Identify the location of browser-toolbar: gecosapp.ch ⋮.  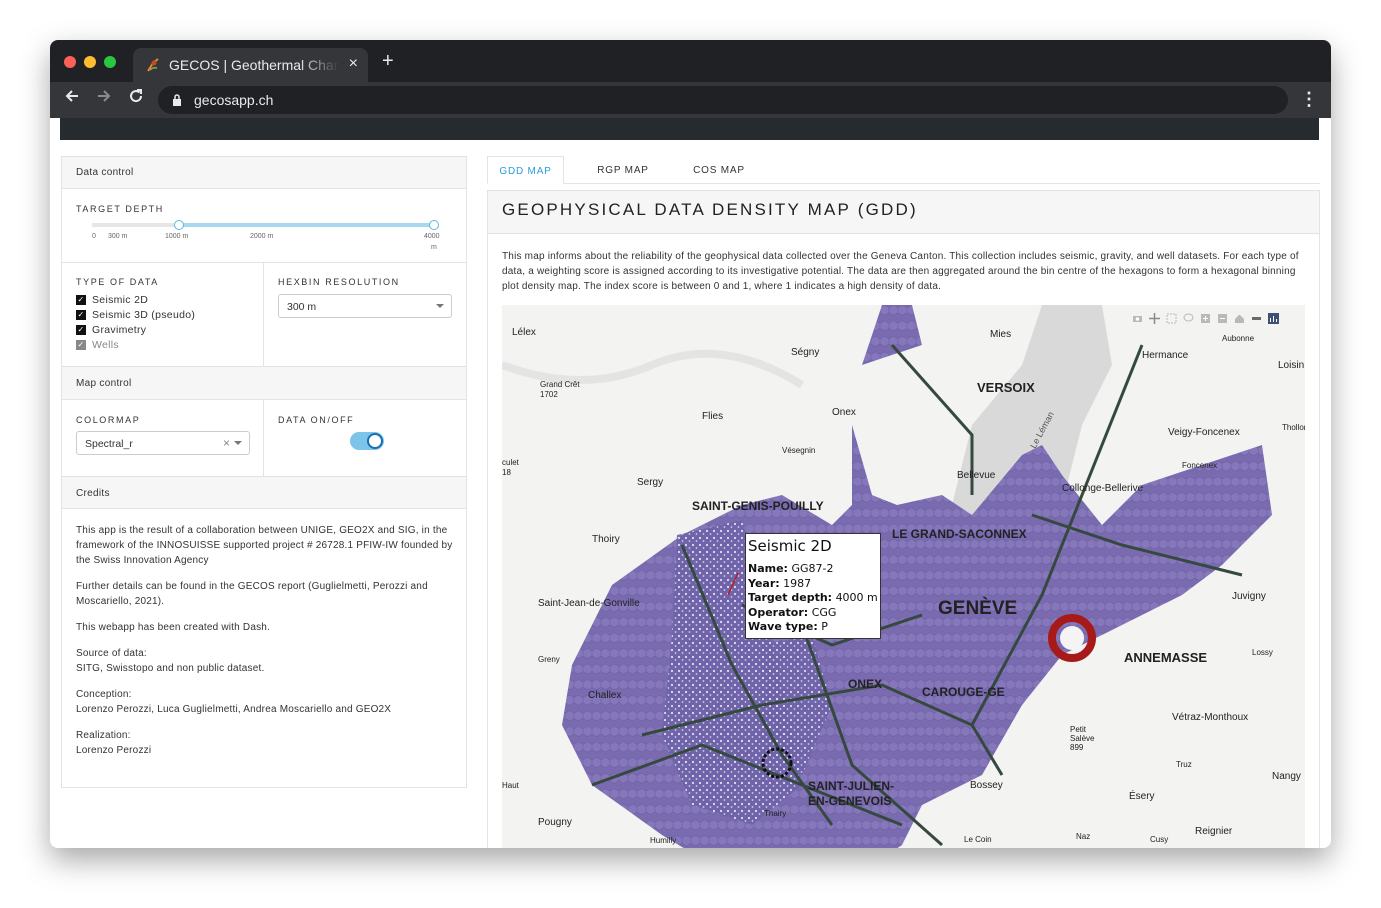
(690, 100).